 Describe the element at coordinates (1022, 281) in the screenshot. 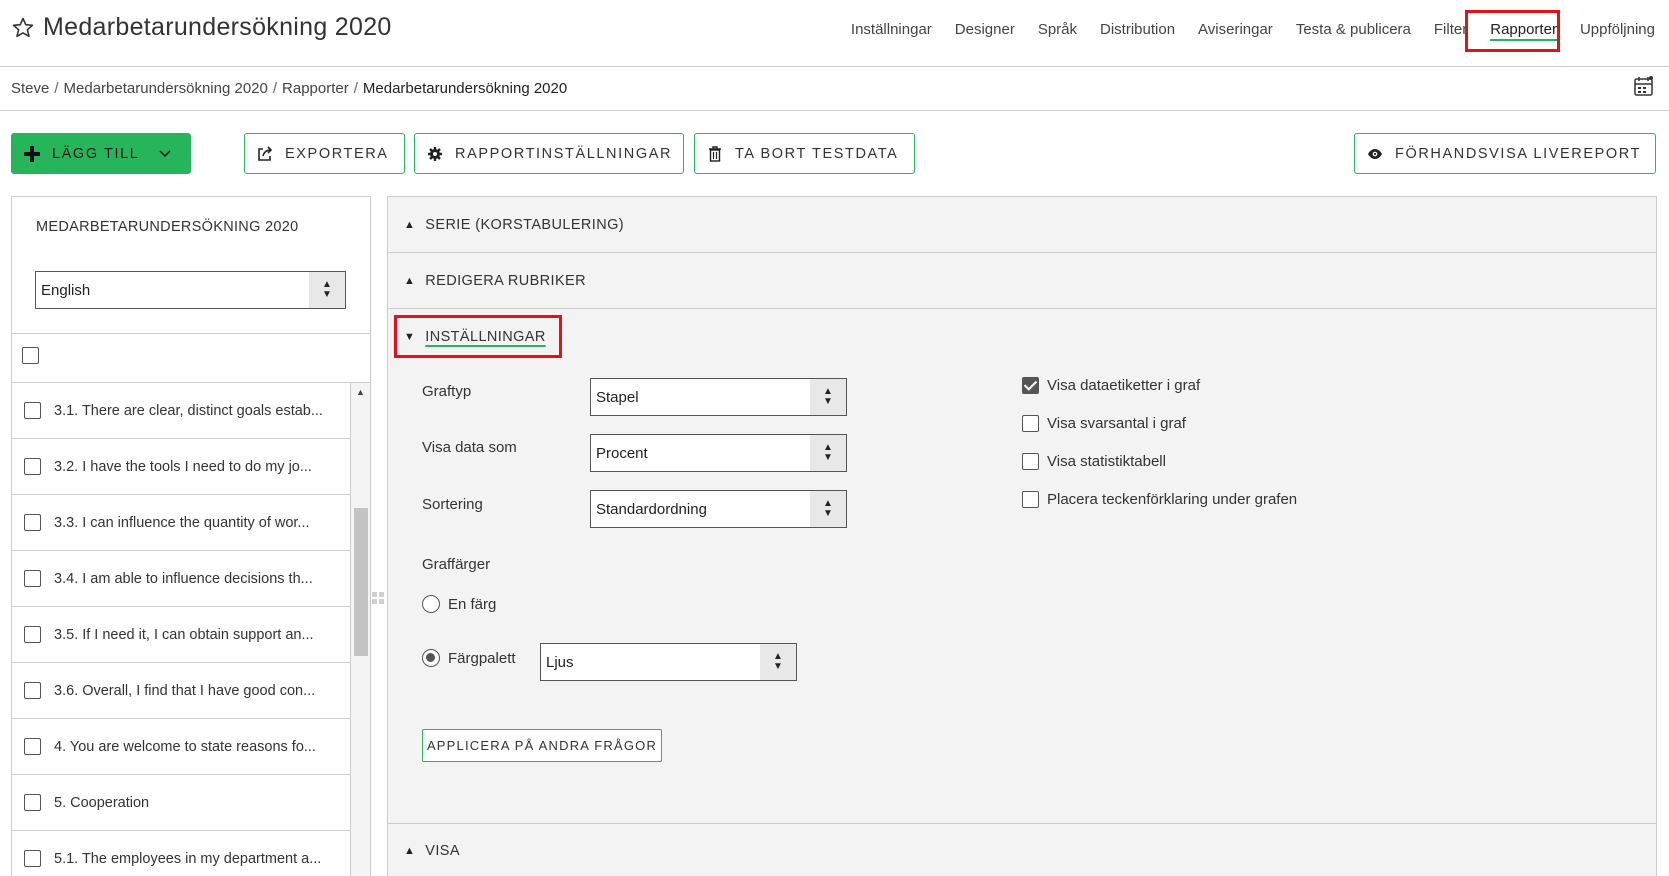

I see `section-edit-headings: ▲ REDIGERA RUBRIKER` at that location.